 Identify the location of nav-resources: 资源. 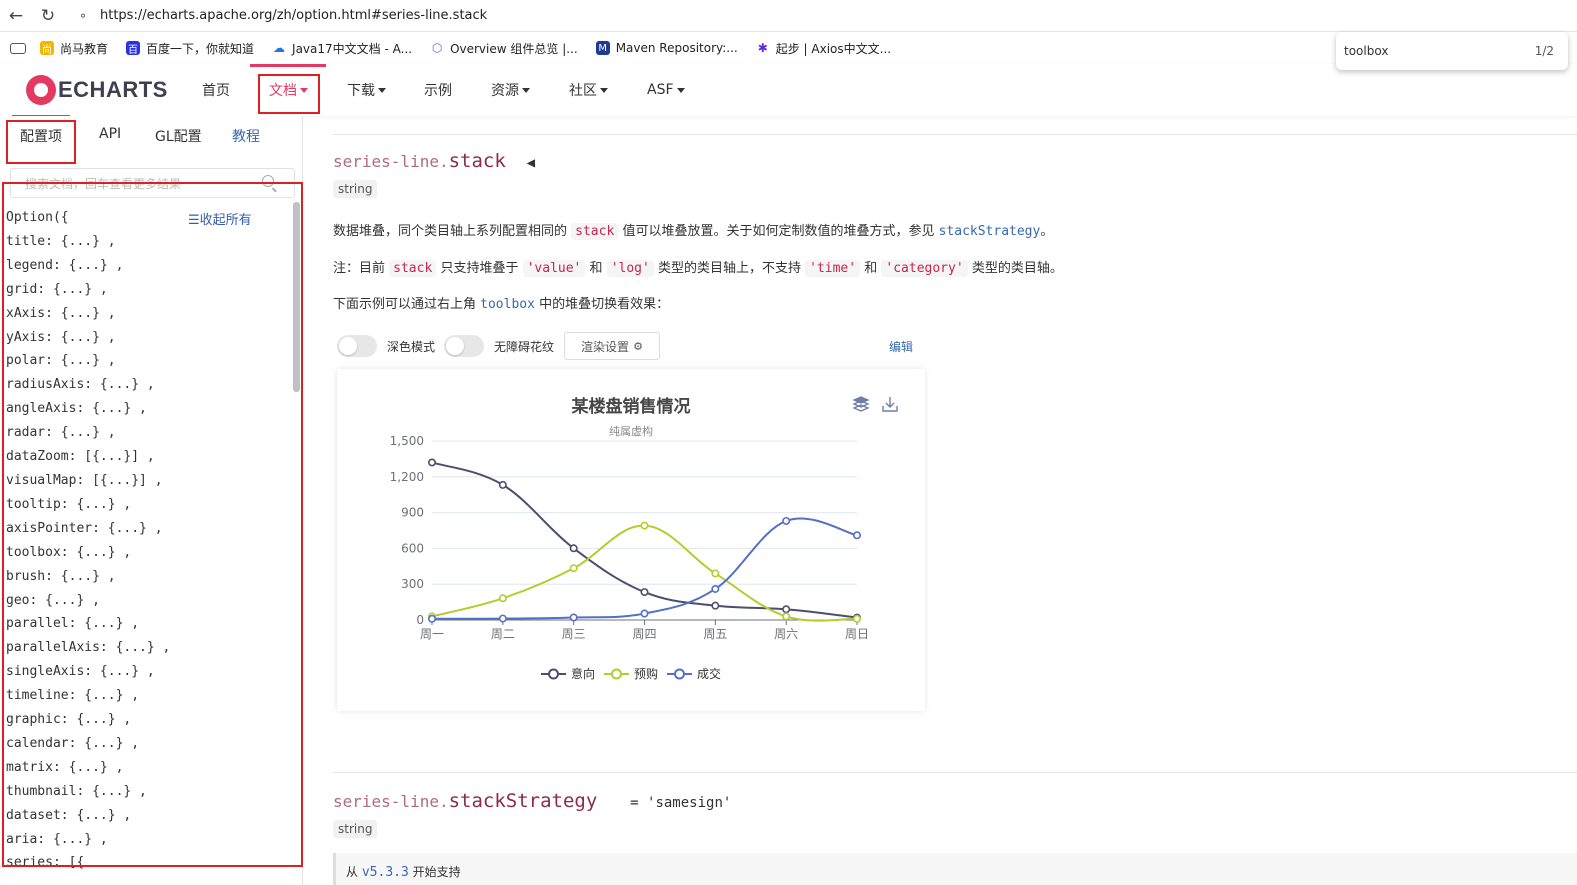
(510, 90).